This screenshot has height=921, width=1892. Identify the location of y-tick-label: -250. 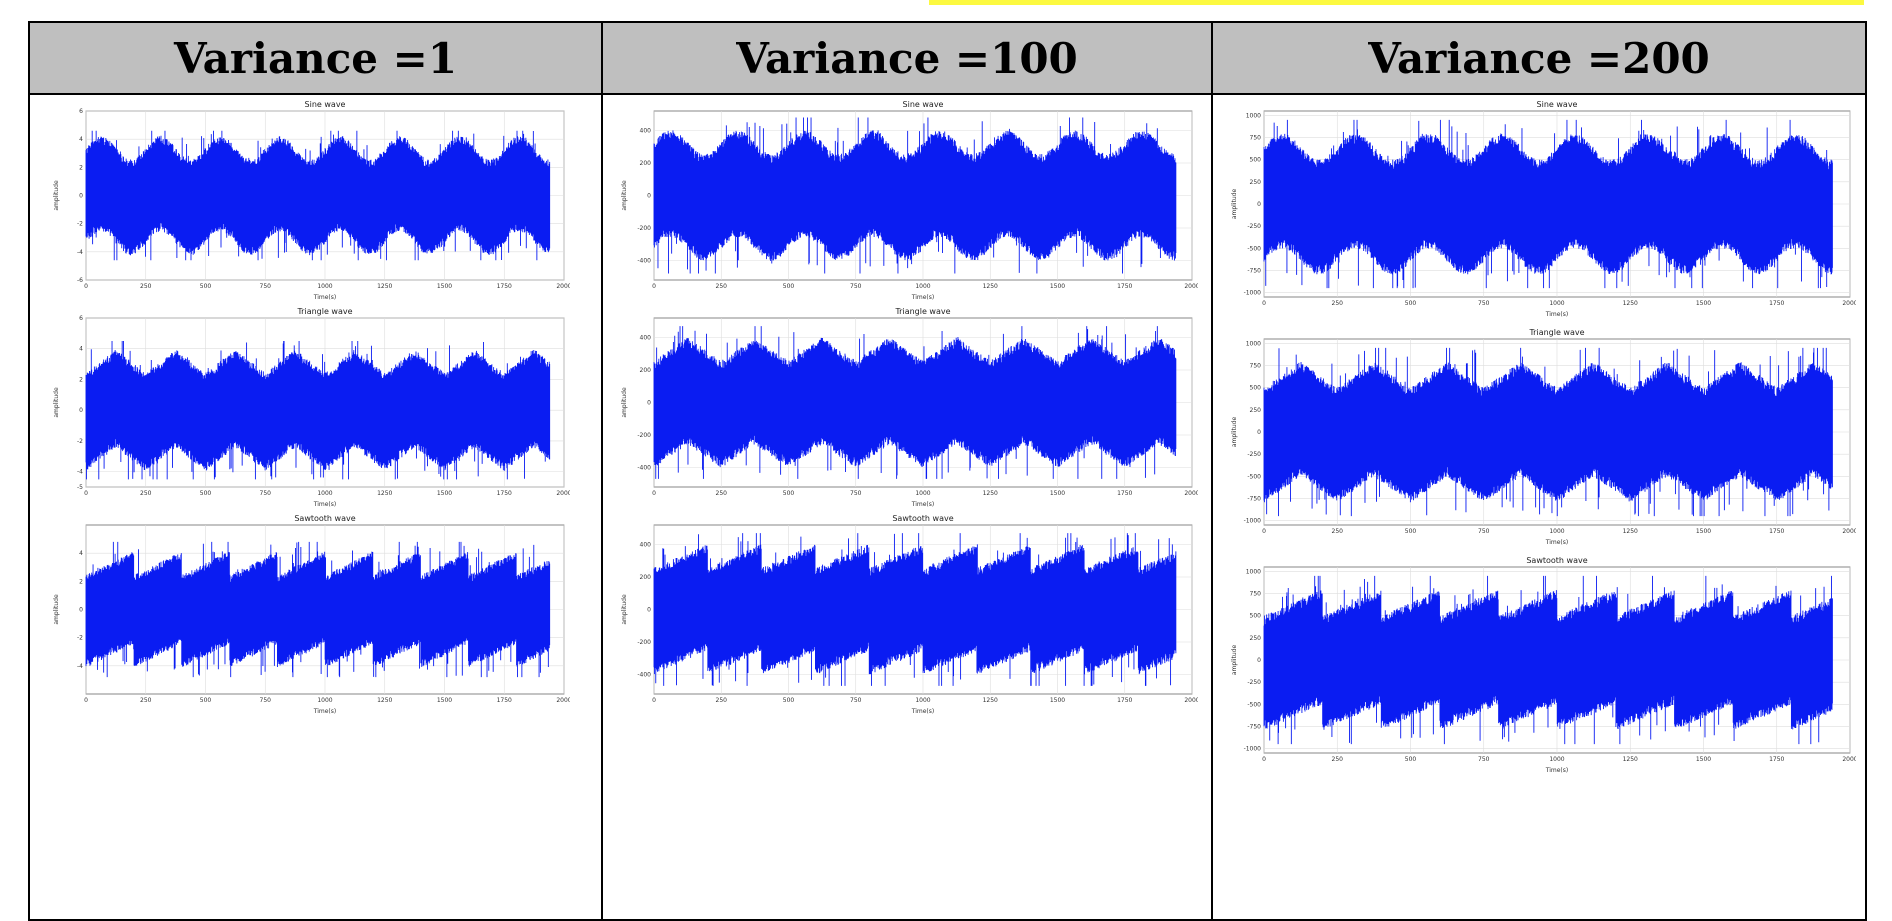
(1254, 682).